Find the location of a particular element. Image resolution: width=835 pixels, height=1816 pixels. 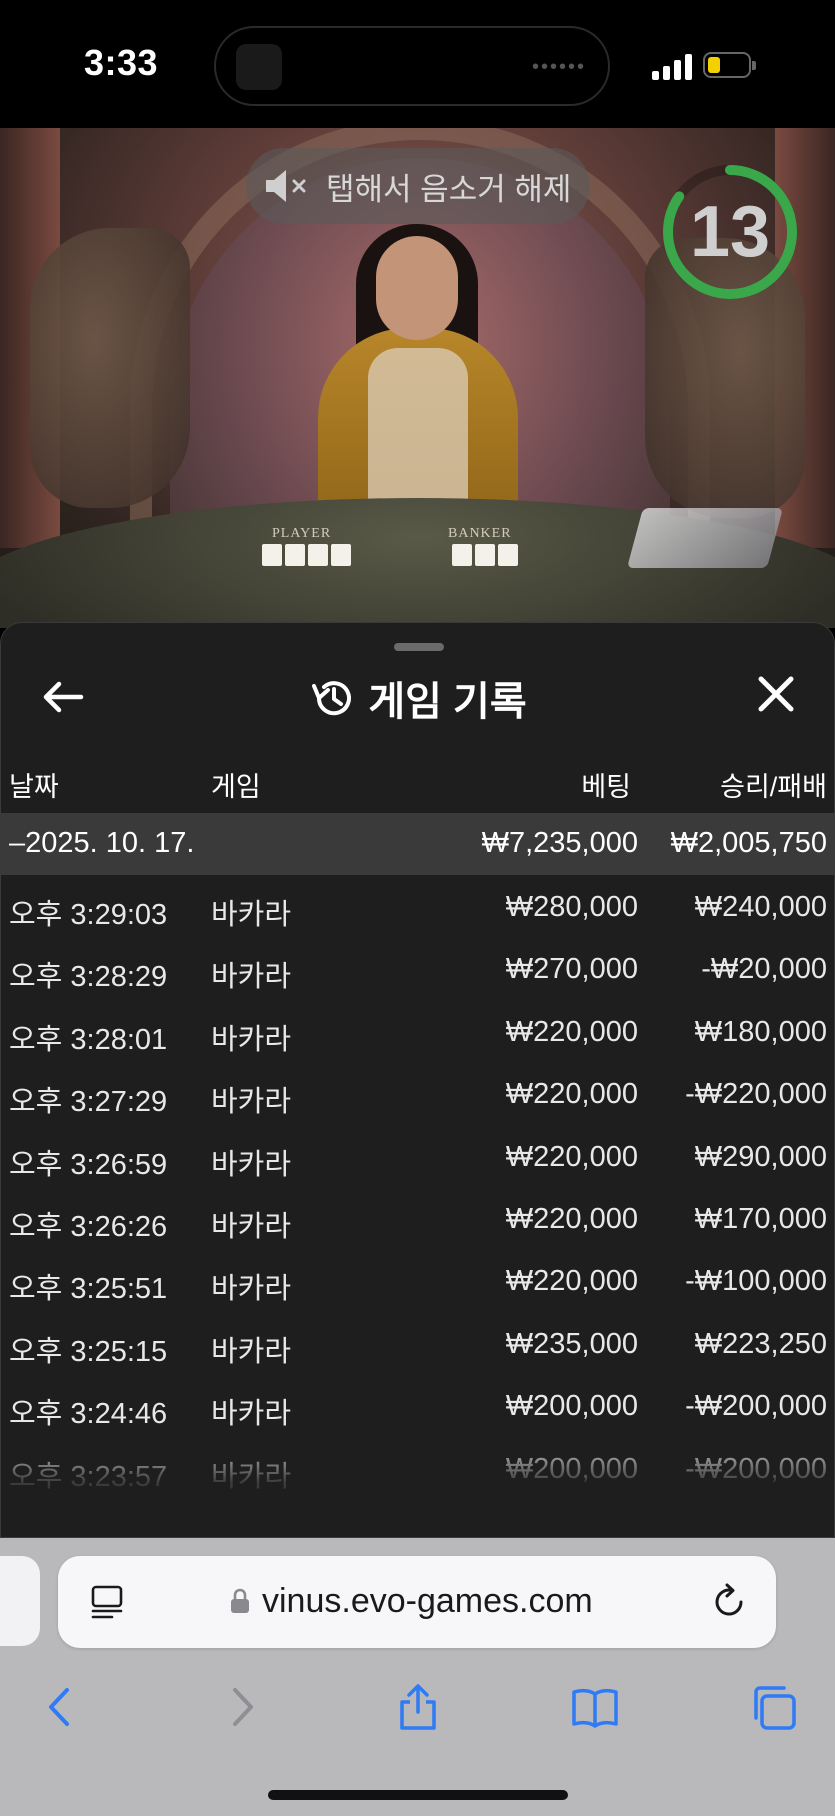

cellular-signal-icon is located at coordinates (673, 67).